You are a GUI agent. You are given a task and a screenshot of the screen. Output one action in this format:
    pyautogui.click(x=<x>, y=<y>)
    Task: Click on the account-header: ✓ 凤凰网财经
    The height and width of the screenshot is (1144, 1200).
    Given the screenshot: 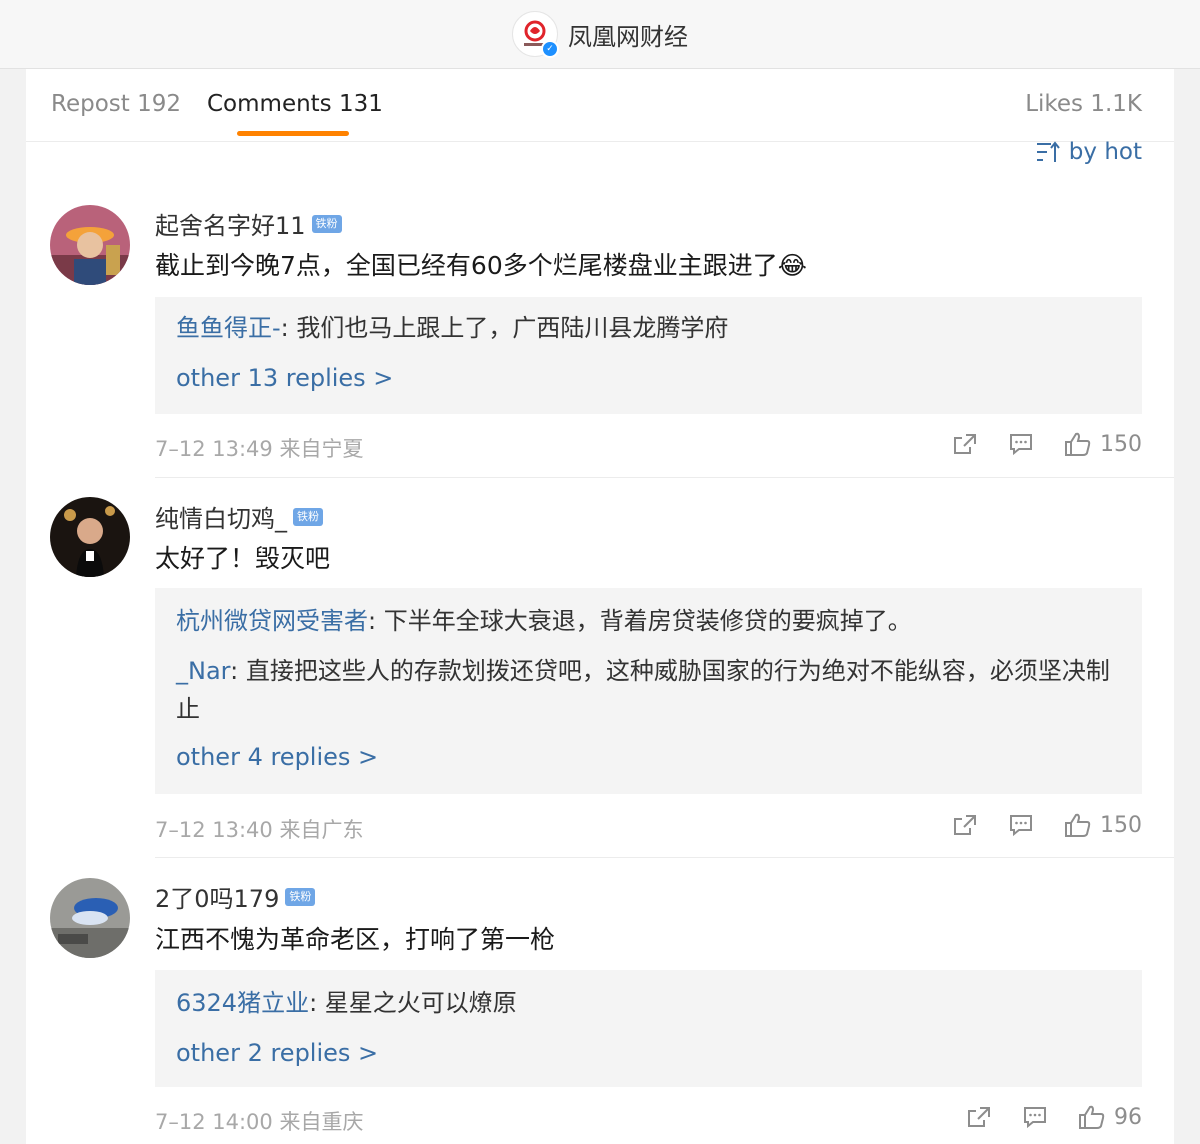 What is the action you would take?
    pyautogui.click(x=600, y=34)
    